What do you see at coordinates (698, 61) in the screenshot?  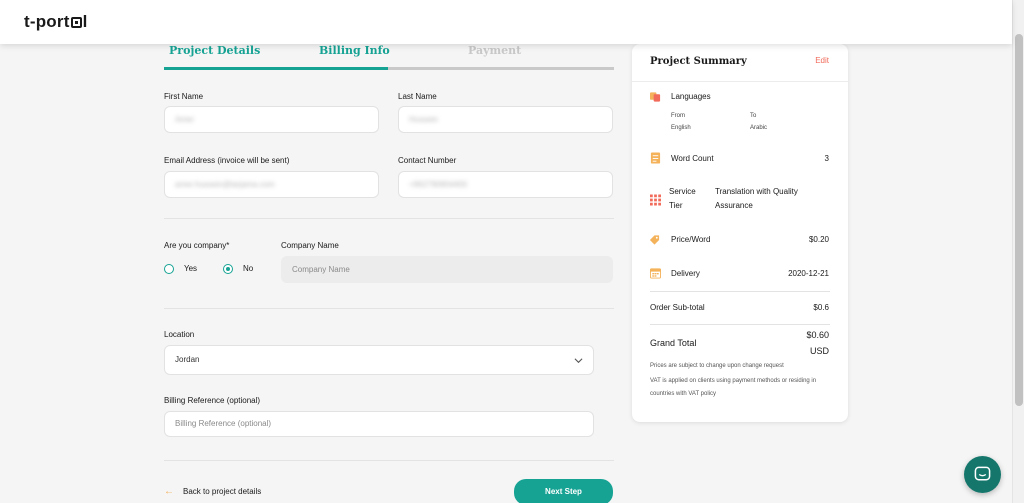 I see `summary-title: Project Summary` at bounding box center [698, 61].